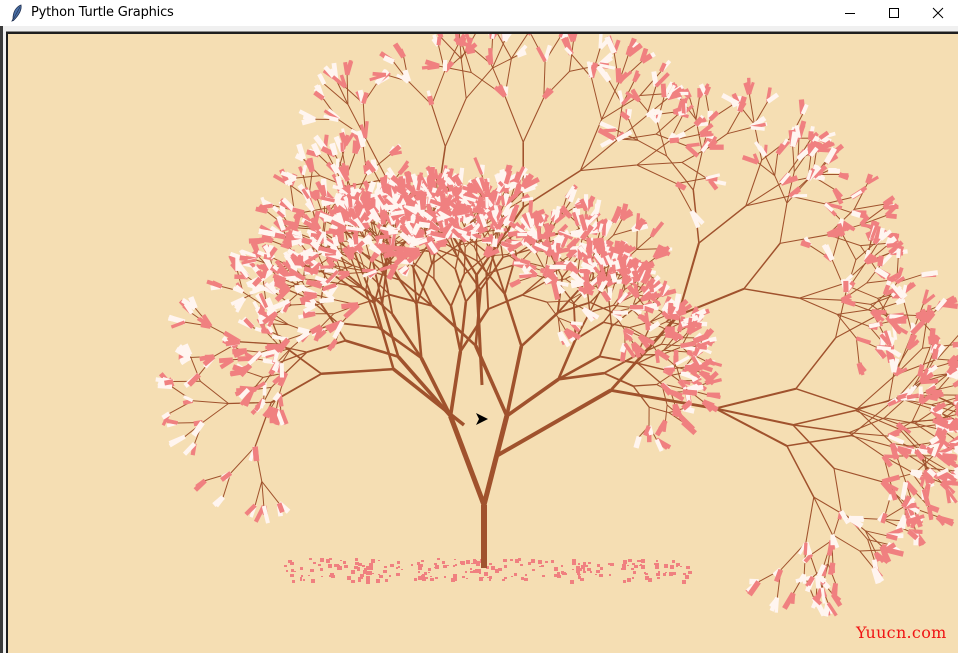 The width and height of the screenshot is (958, 653). I want to click on minimize-button, so click(850, 13).